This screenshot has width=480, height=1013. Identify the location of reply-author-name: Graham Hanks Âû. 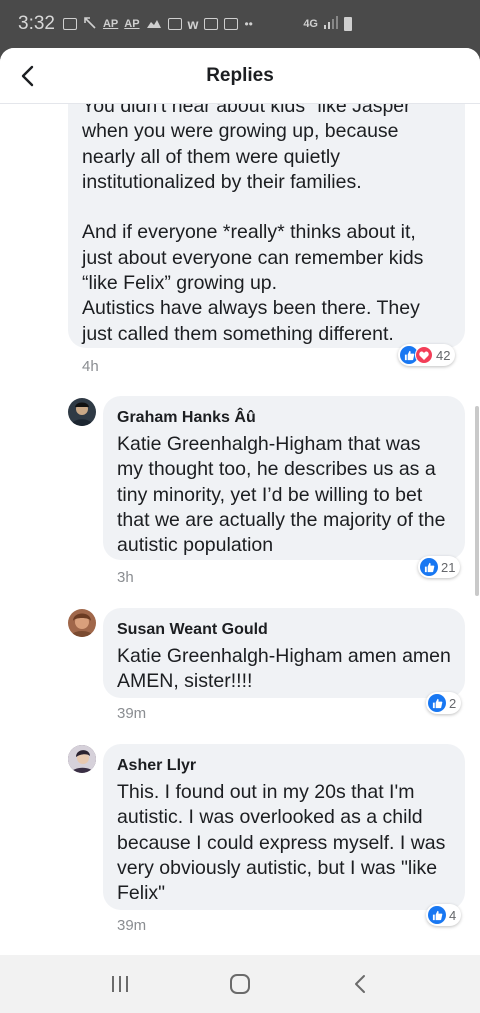
(284, 418).